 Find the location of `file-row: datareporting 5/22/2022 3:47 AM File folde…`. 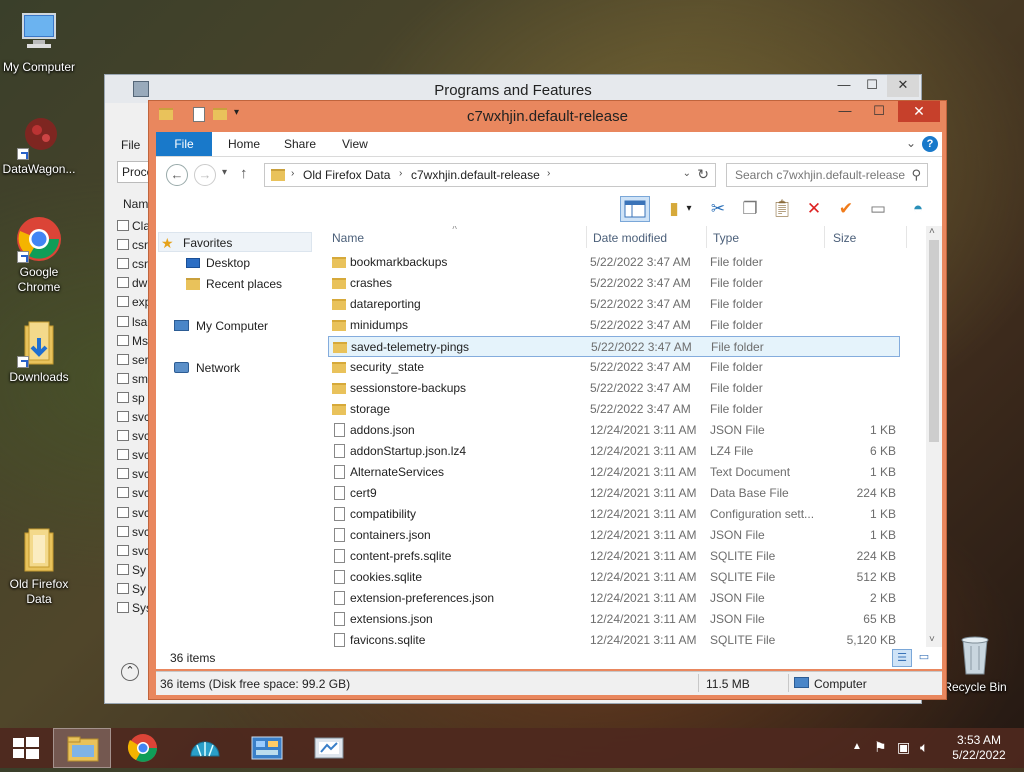

file-row: datareporting 5/22/2022 3:47 AM File folde… is located at coordinates (614, 304).